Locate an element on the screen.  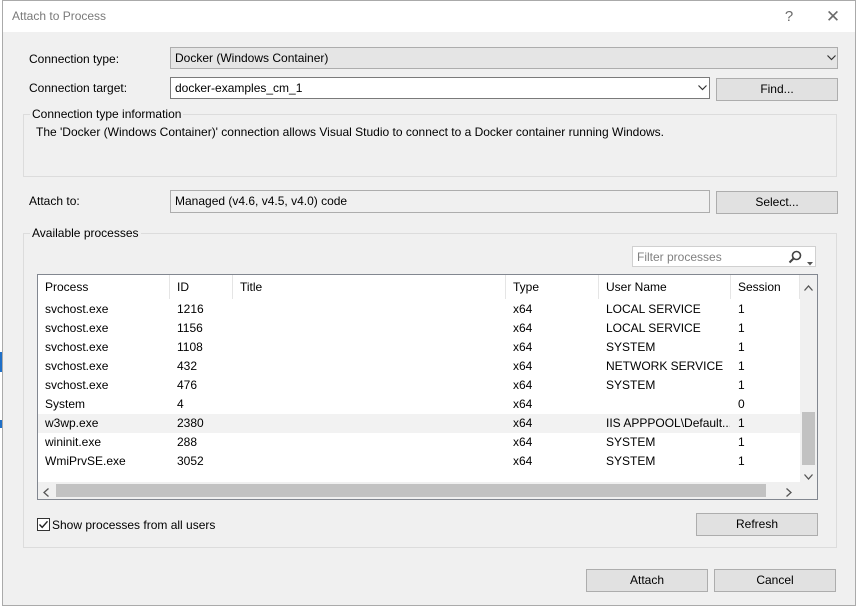
process-row: WmiPrvSE.exe 3052 x64 SYSTEM 1 is located at coordinates (419, 461).